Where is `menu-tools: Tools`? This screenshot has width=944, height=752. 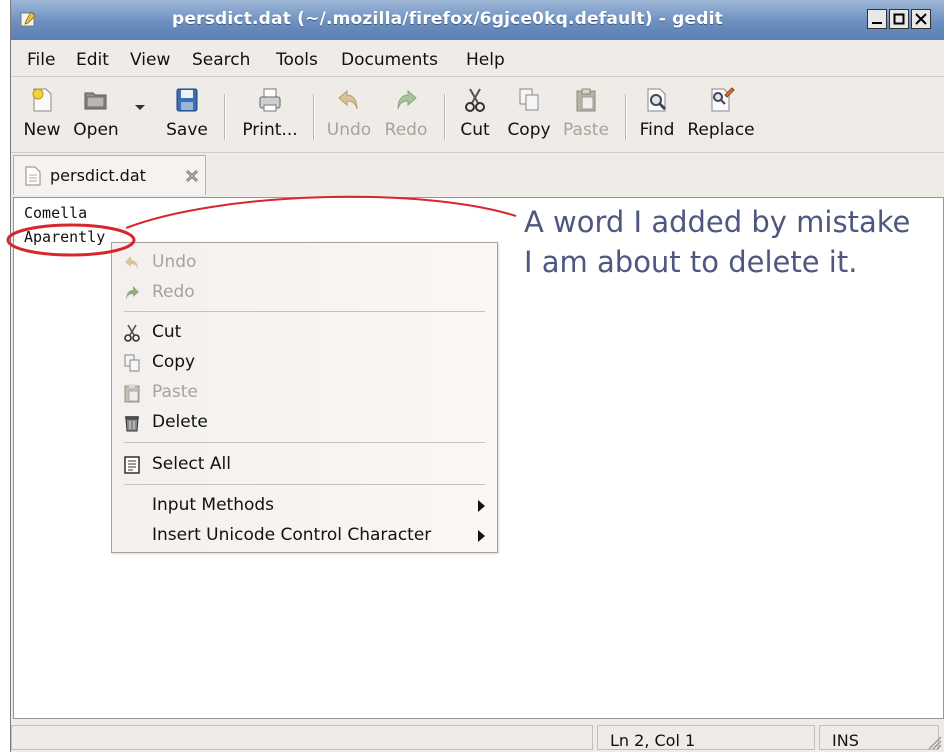 menu-tools: Tools is located at coordinates (297, 60).